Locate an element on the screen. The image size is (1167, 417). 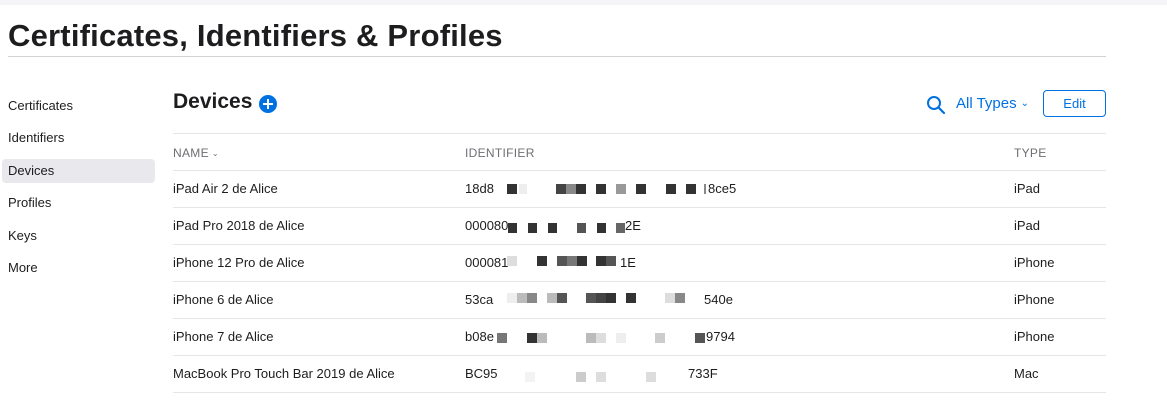
identifier-end: 733F is located at coordinates (703, 373).